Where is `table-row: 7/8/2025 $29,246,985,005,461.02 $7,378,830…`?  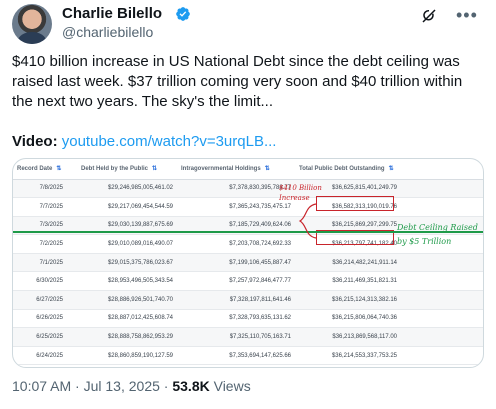
table-row: 7/8/2025 $29,246,985,005,461.02 $7,378,830… is located at coordinates (248, 189).